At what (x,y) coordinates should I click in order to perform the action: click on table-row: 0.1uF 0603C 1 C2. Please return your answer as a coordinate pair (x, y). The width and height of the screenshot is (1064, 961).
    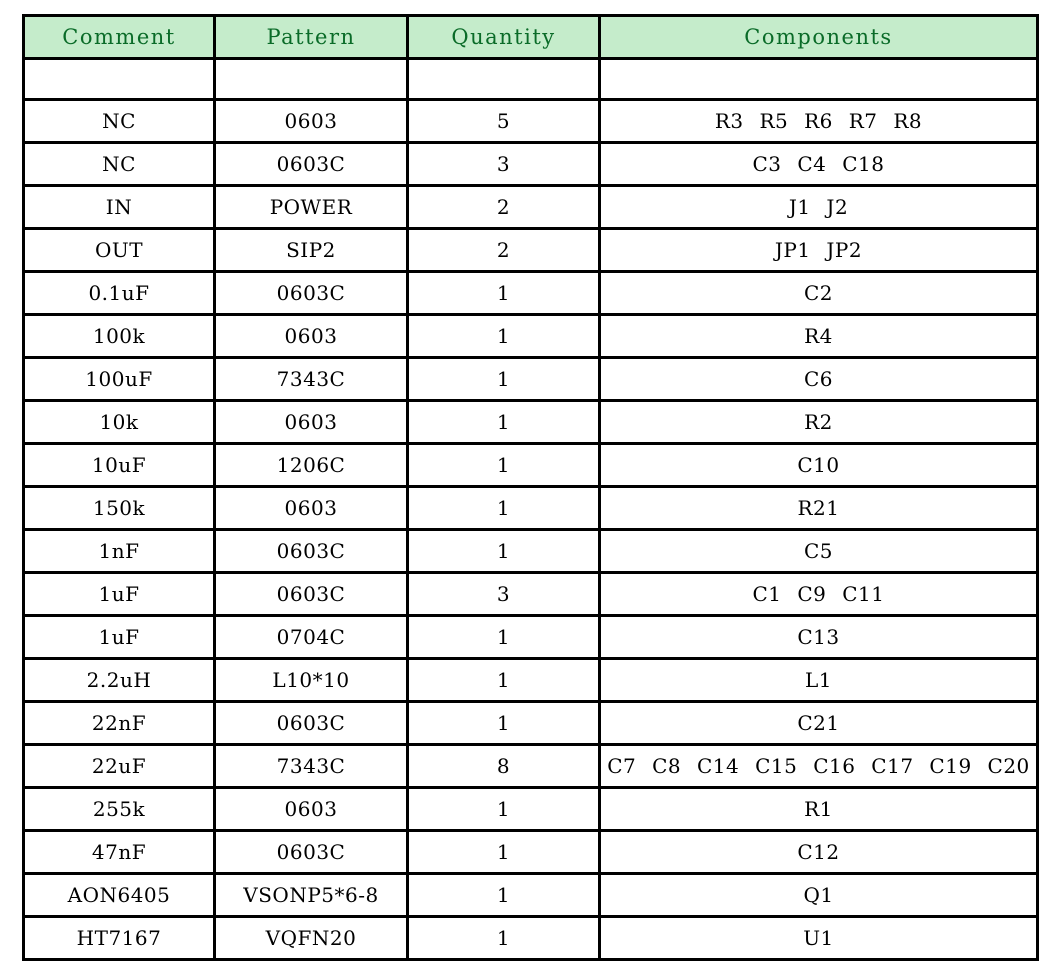
    Looking at the image, I should click on (530, 293).